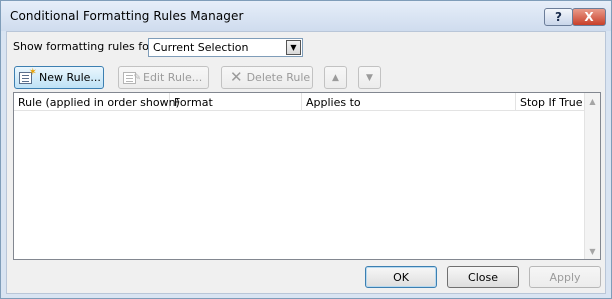 This screenshot has width=612, height=299. What do you see at coordinates (127, 16) in the screenshot?
I see `window-title: Conditional Formatting Rules Manager` at bounding box center [127, 16].